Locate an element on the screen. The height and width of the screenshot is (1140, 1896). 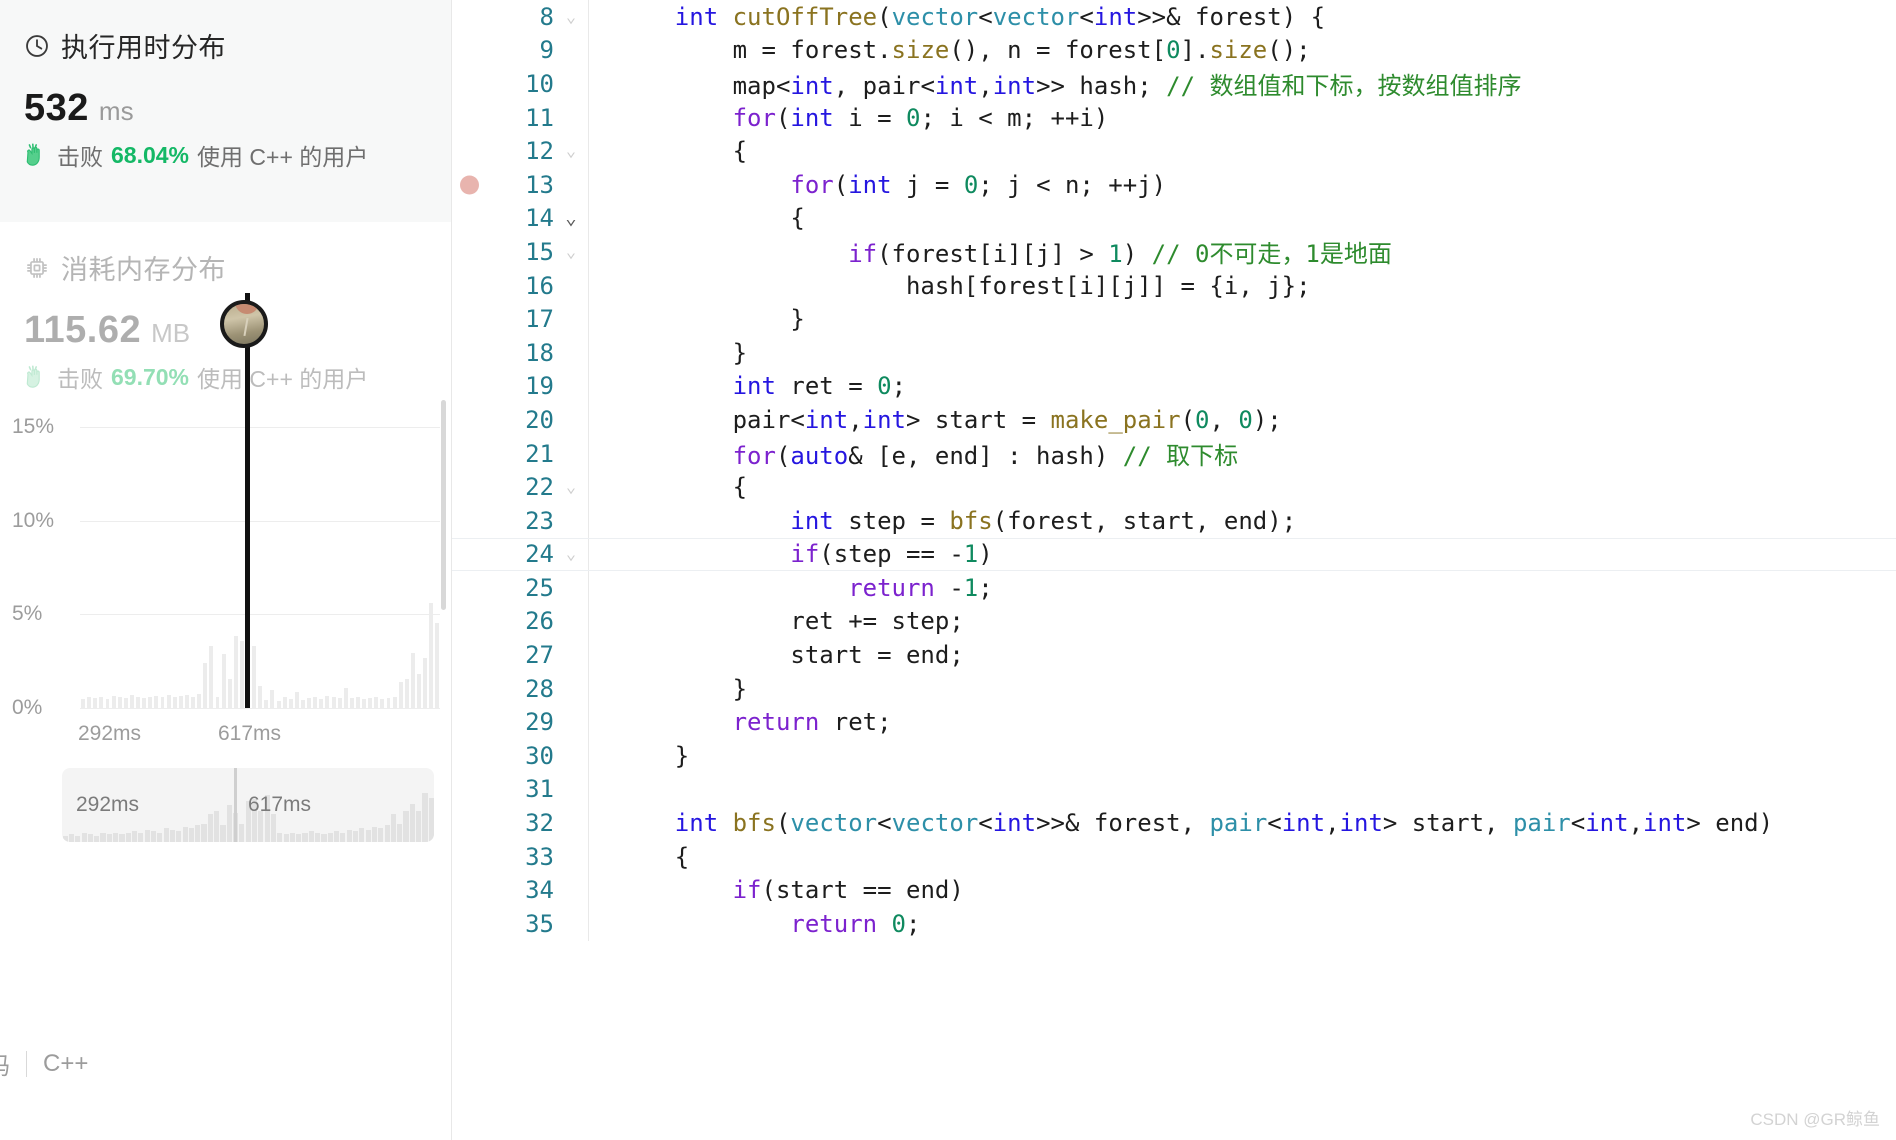
breakpoint-dot is located at coordinates (469, 185).